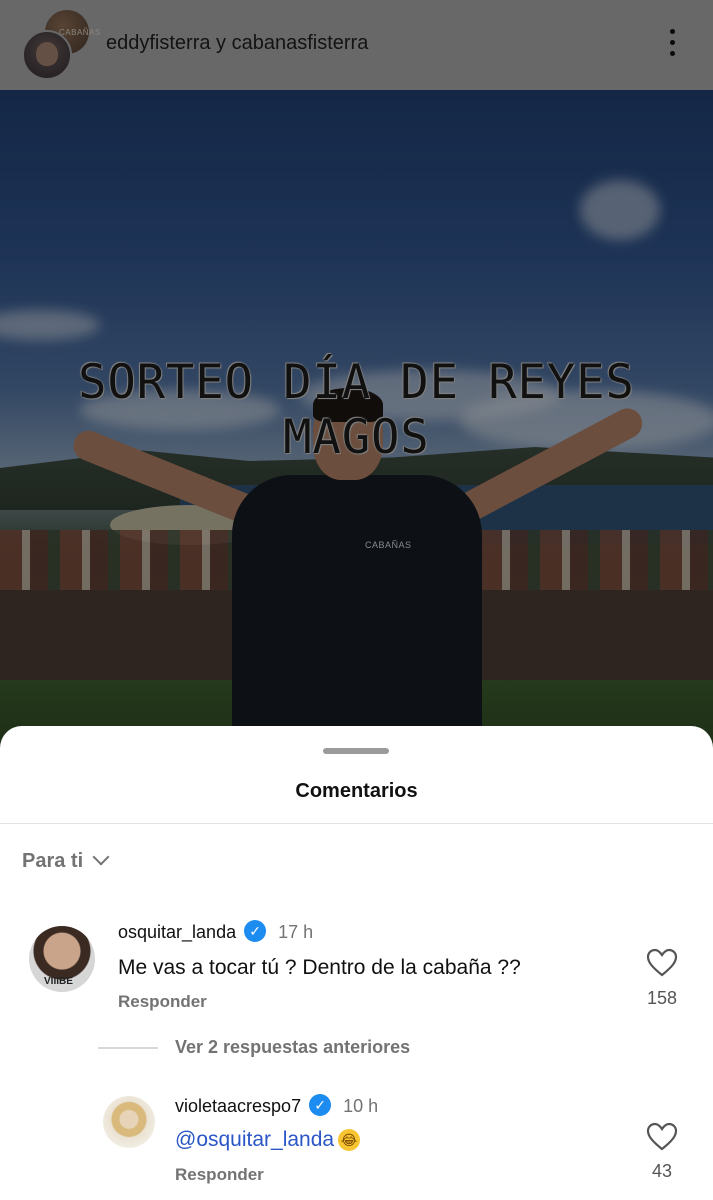 This screenshot has width=713, height=1200. Describe the element at coordinates (101, 857) in the screenshot. I see `chevron-down-icon` at that location.